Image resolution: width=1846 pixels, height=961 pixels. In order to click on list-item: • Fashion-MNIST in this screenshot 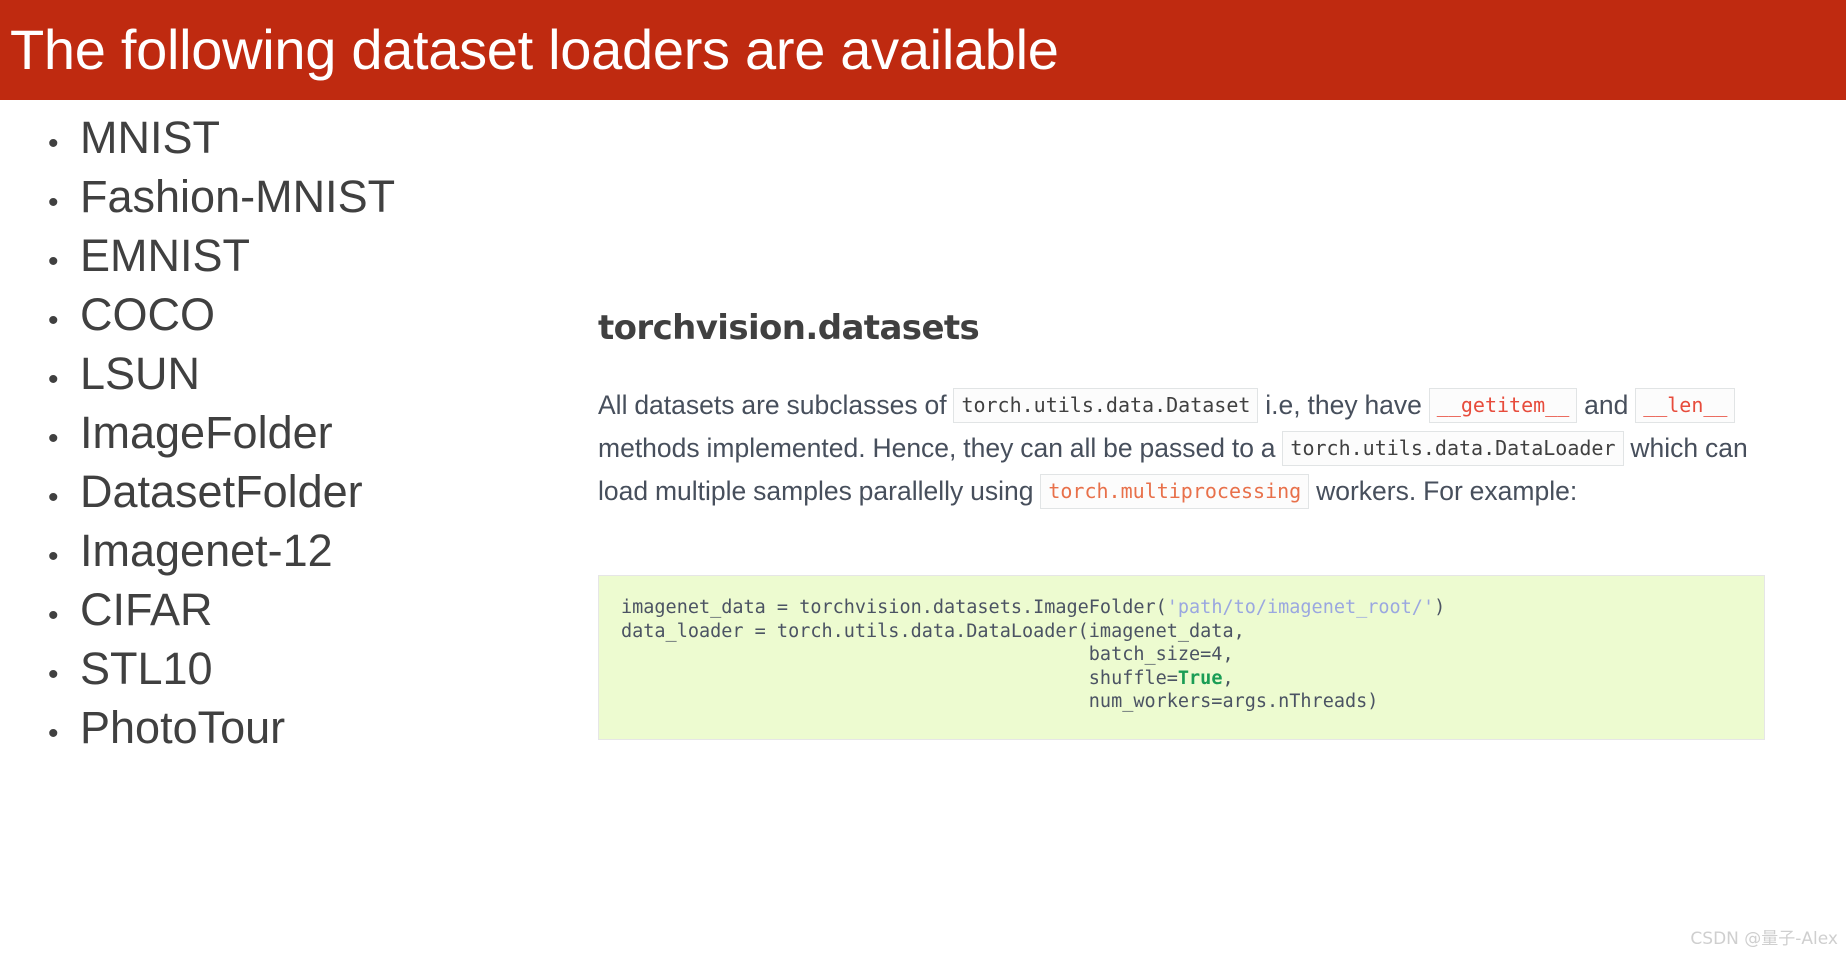, I will do `click(304, 196)`.